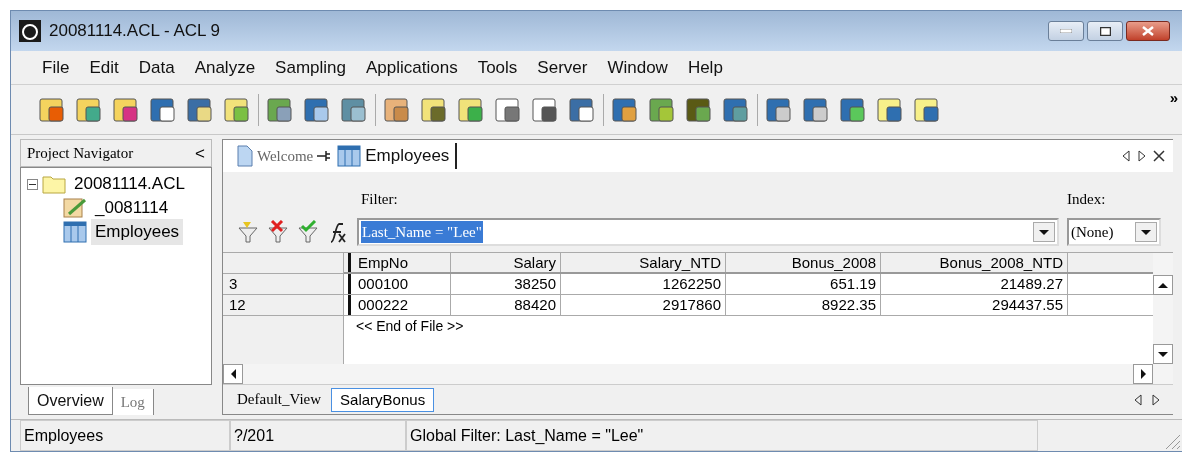  Describe the element at coordinates (803, 284) in the screenshot. I see `table-cell: 651.19` at that location.